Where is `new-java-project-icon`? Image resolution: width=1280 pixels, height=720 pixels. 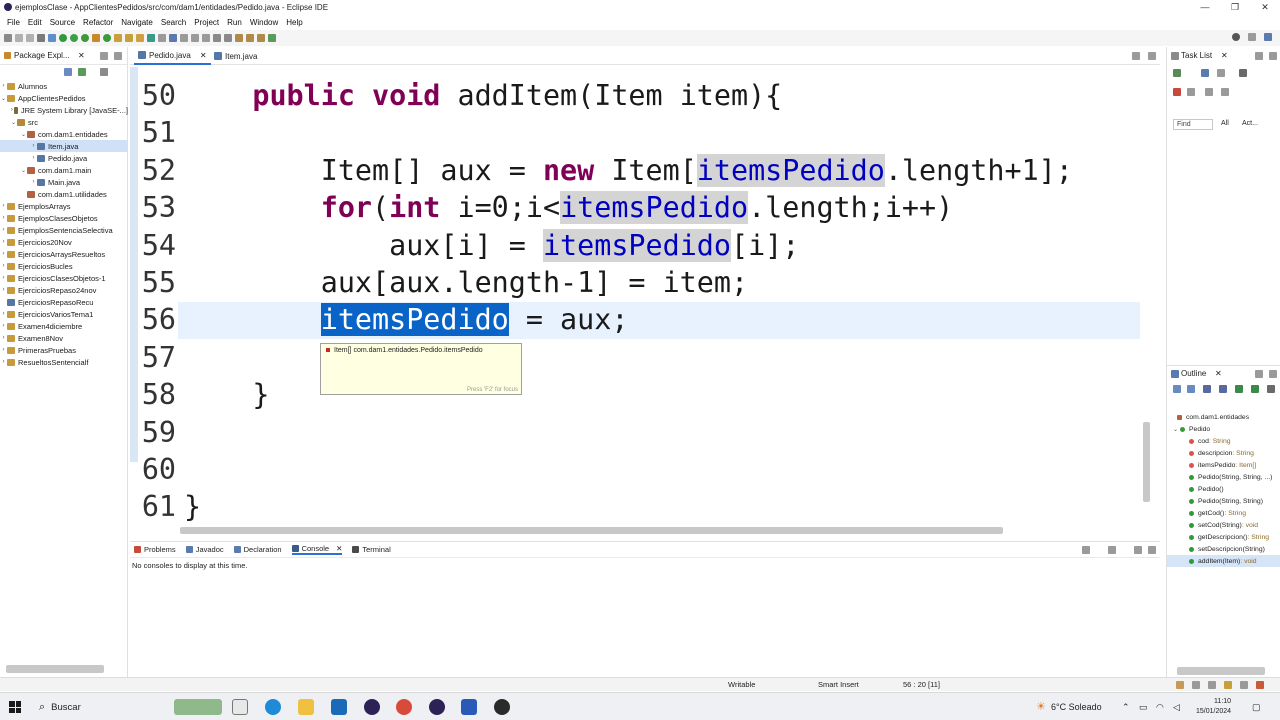 new-java-project-icon is located at coordinates (96, 38).